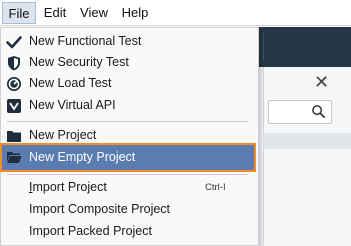  I want to click on gauge-icon, so click(14, 84).